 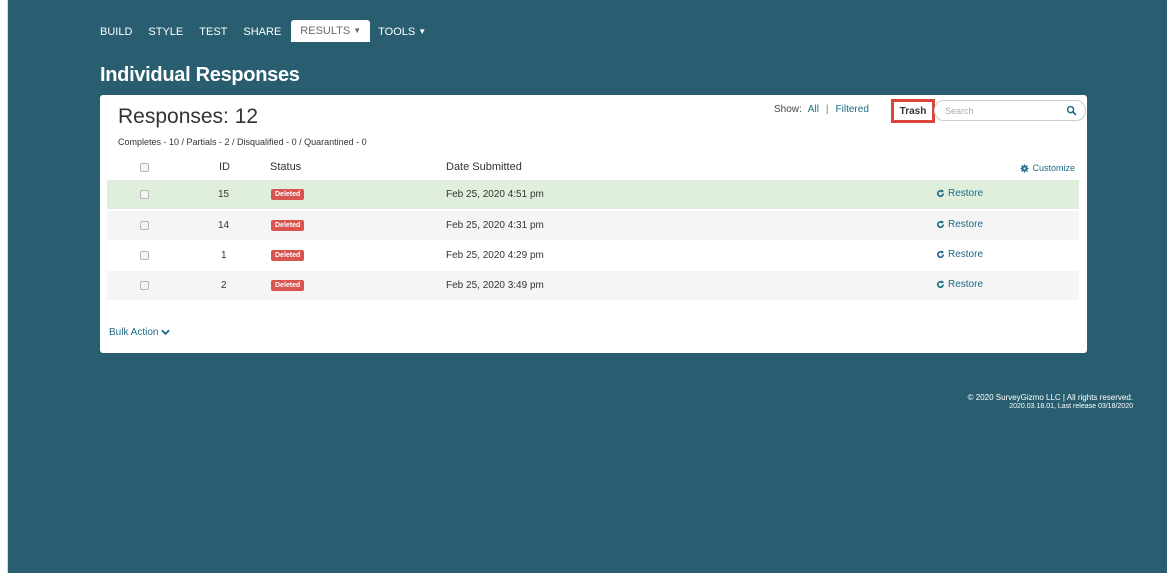 What do you see at coordinates (224, 194) in the screenshot?
I see `row-id: 15` at bounding box center [224, 194].